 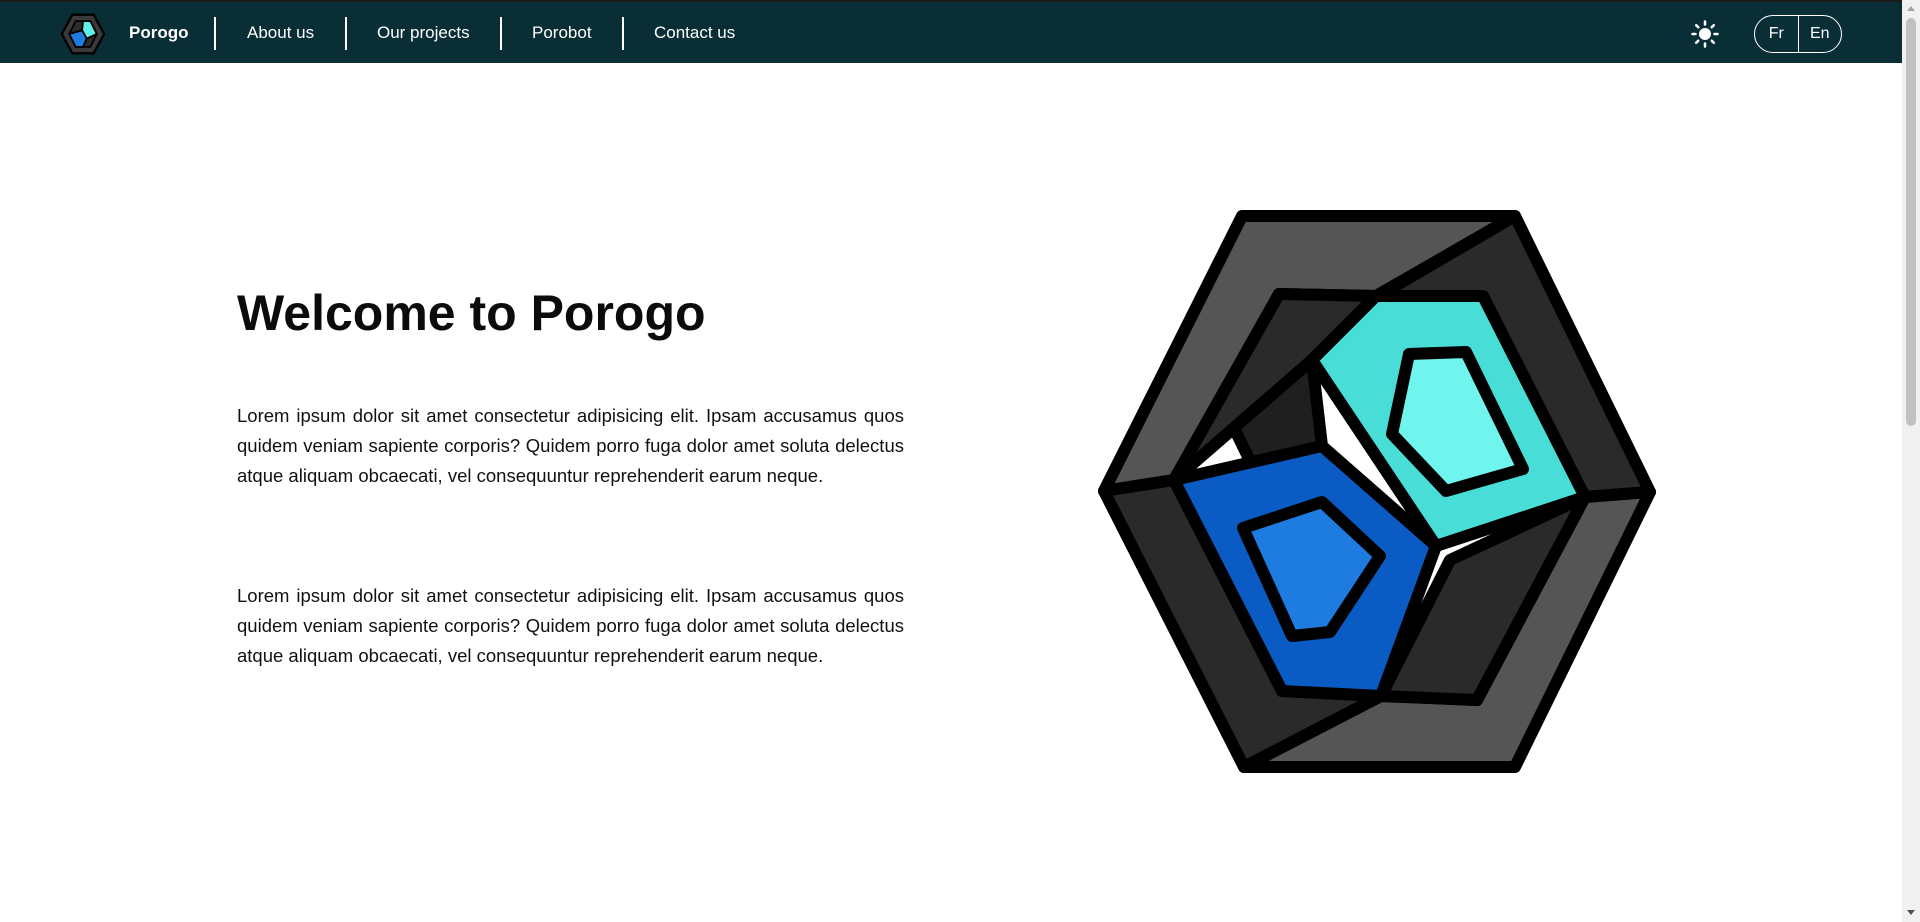 What do you see at coordinates (280, 33) in the screenshot?
I see `nav-link-about: About us` at bounding box center [280, 33].